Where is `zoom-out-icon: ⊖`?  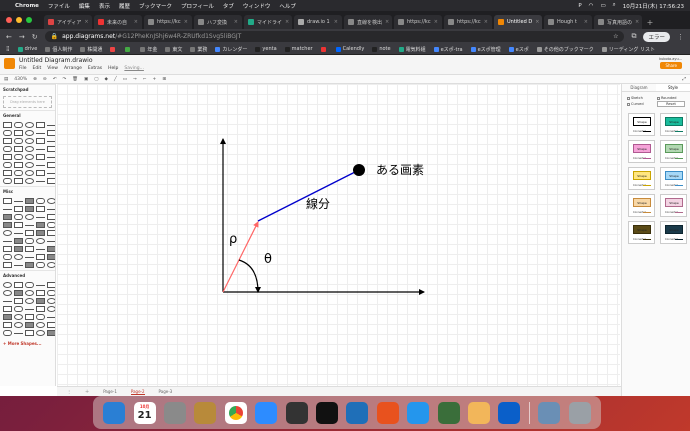
zoom-out-icon: ⊖ is located at coordinates (45, 79).